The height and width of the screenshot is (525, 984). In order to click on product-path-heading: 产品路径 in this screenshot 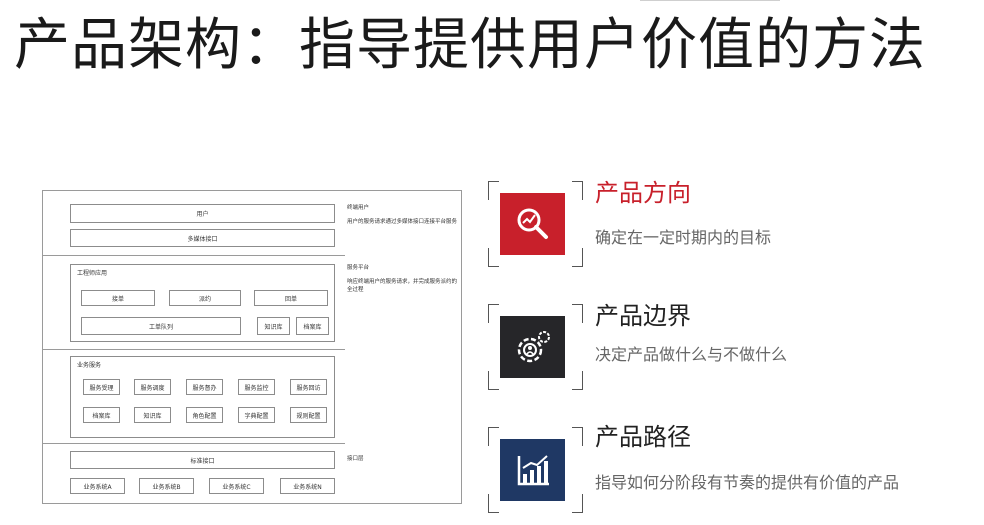, I will do `click(643, 437)`.